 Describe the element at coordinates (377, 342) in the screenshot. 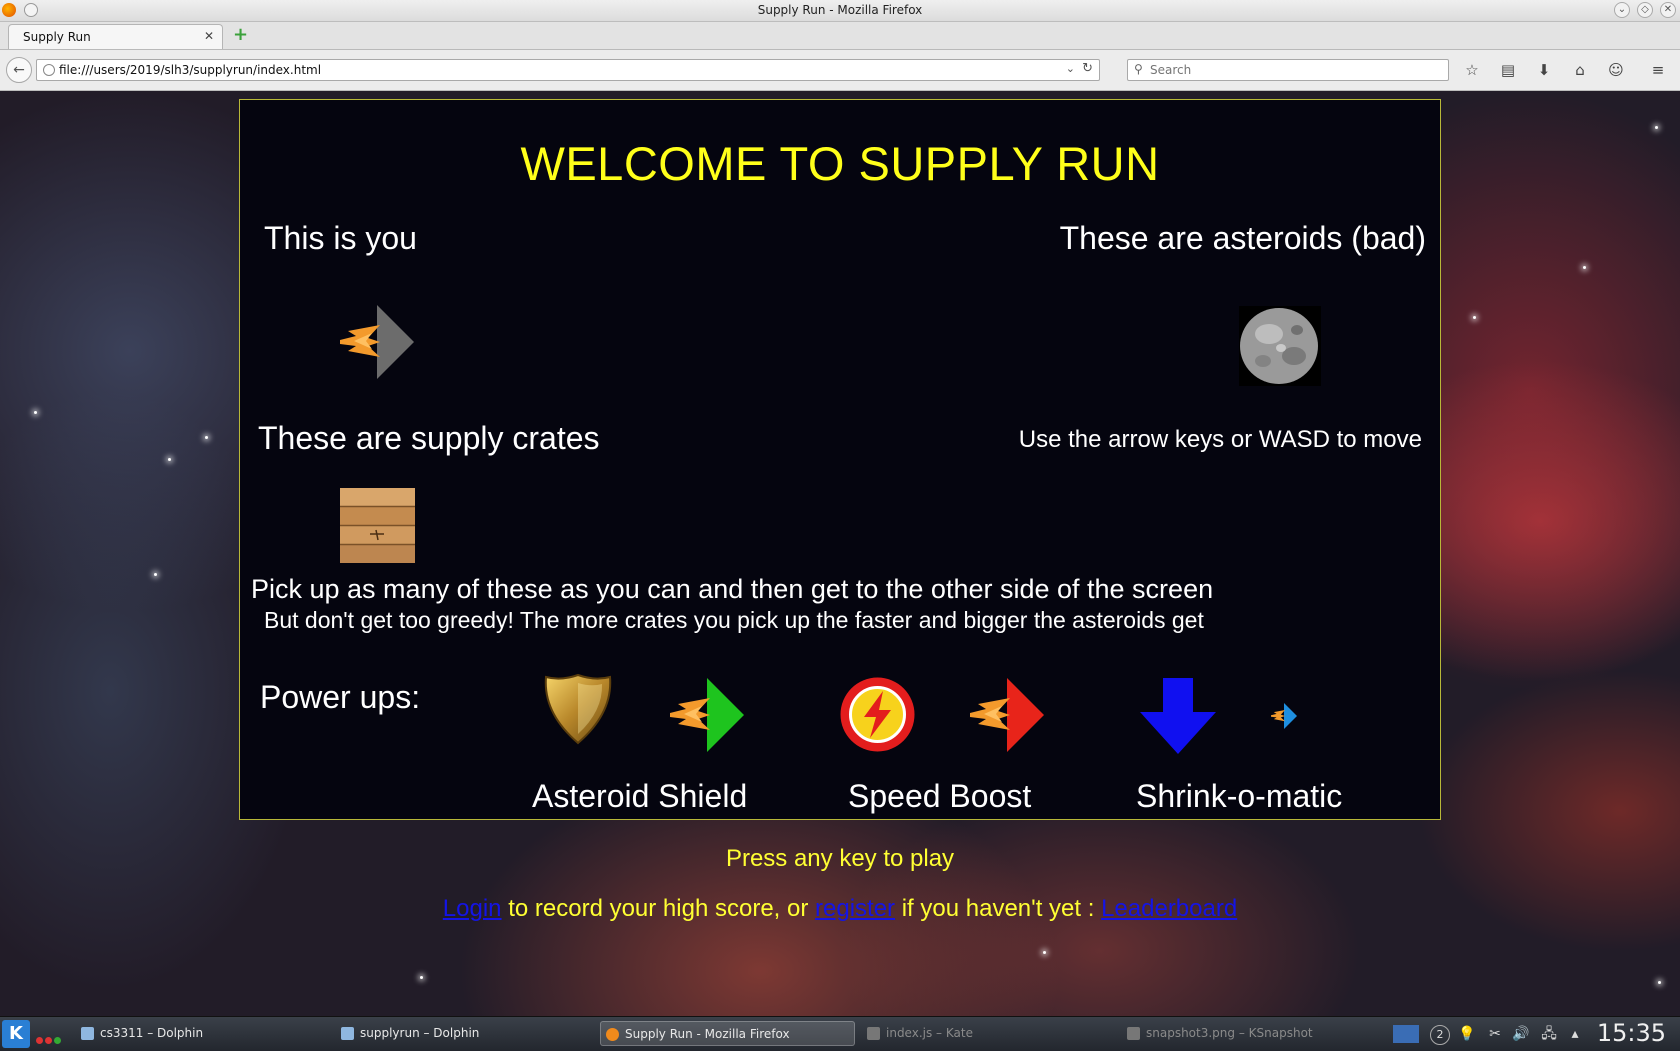

I see `player-ship-icon` at that location.